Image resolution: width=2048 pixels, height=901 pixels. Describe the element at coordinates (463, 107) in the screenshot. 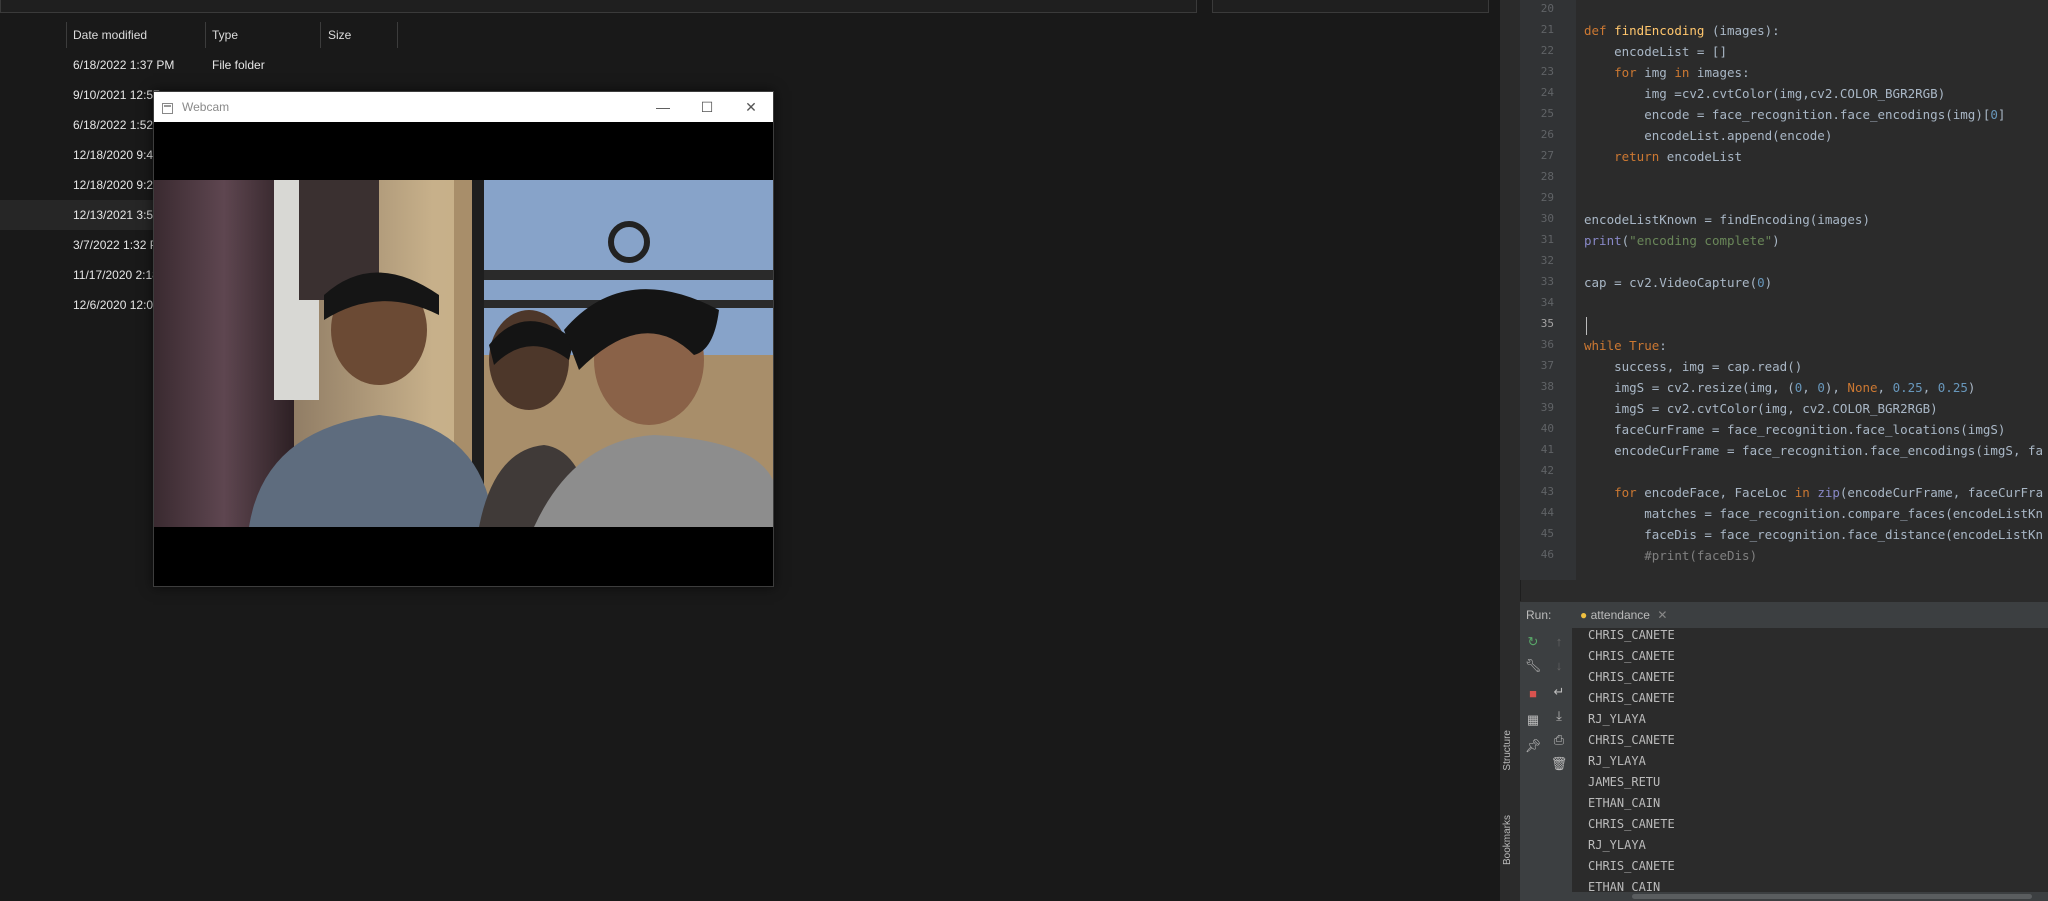

I see `webcam-titlebar: Webcam — ☐ ✕` at that location.